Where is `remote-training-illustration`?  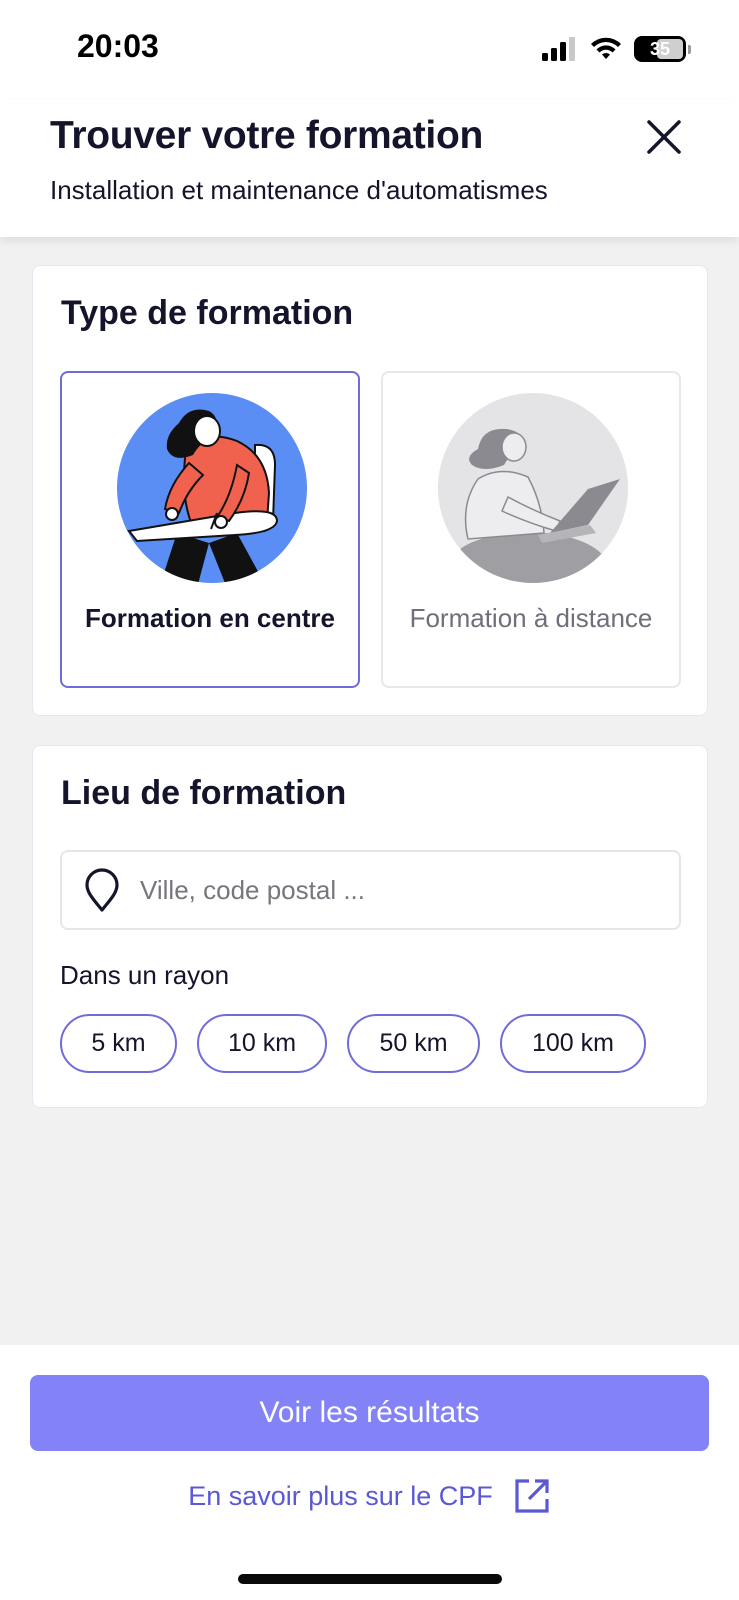
remote-training-illustration is located at coordinates (533, 488).